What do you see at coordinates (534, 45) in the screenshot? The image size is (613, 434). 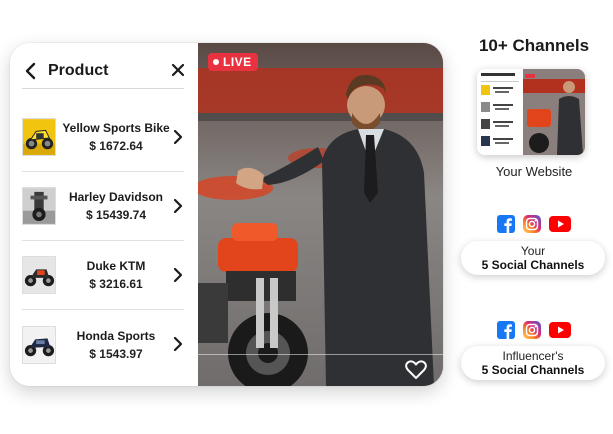 I see `channels-title: 10+ Channels` at bounding box center [534, 45].